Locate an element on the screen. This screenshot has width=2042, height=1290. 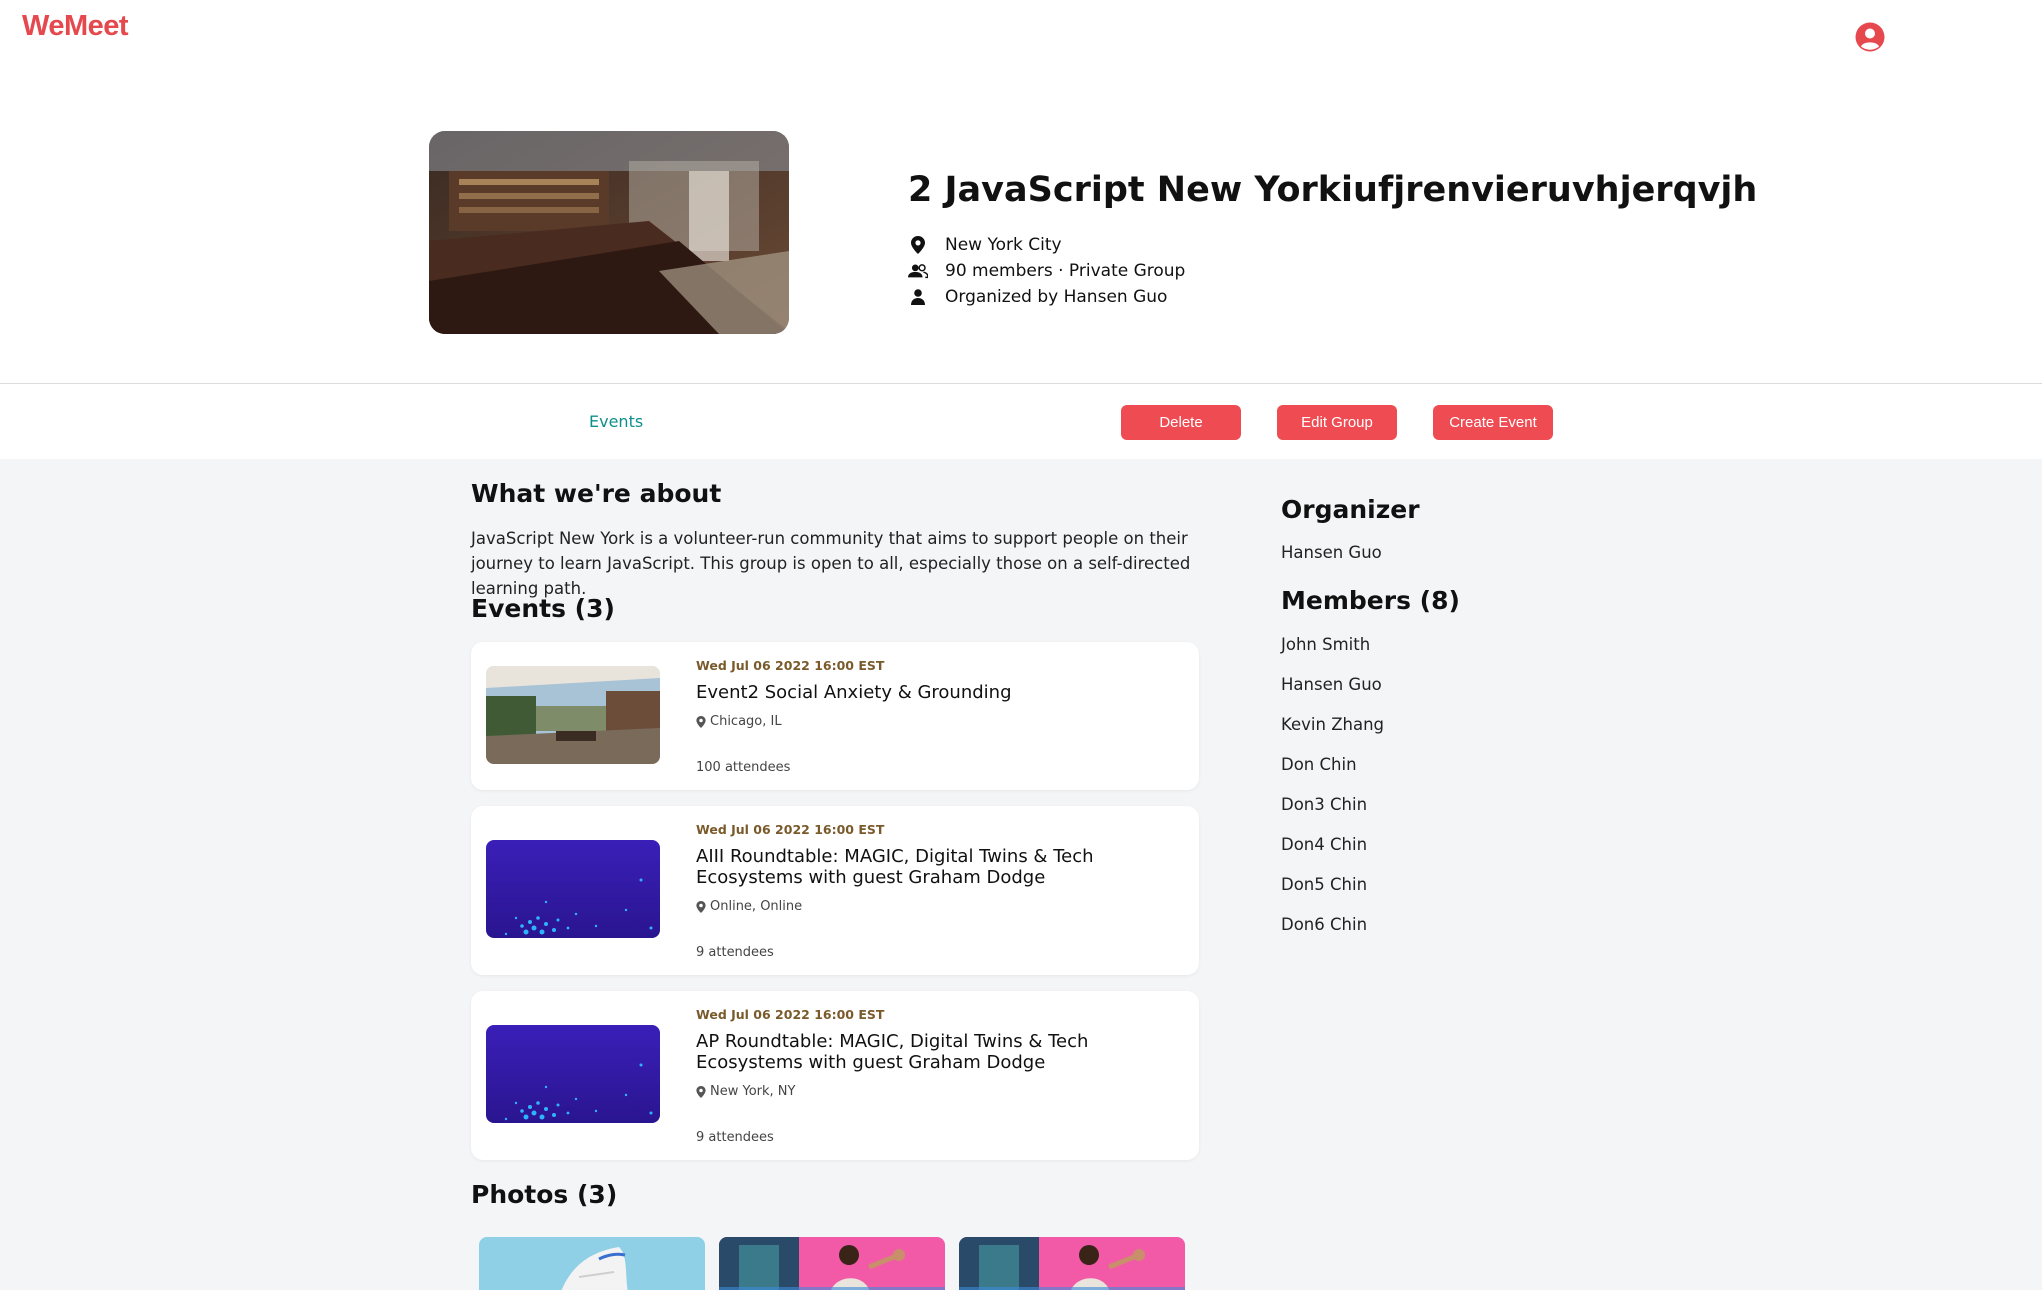
member-item: Don5 Chin is located at coordinates (1324, 884).